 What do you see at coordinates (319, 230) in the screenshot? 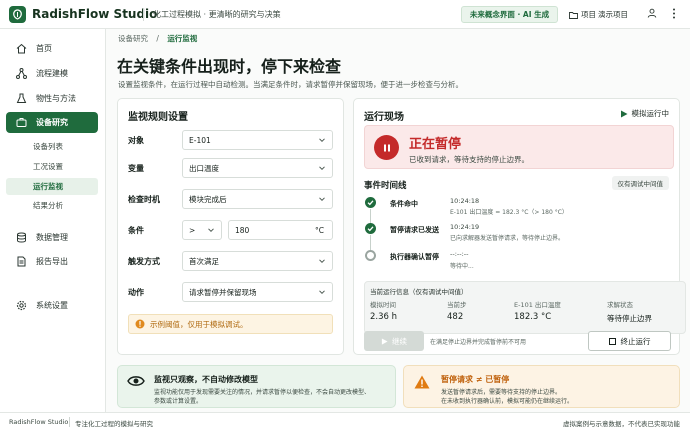
I see `threshold-unit: °C` at bounding box center [319, 230].